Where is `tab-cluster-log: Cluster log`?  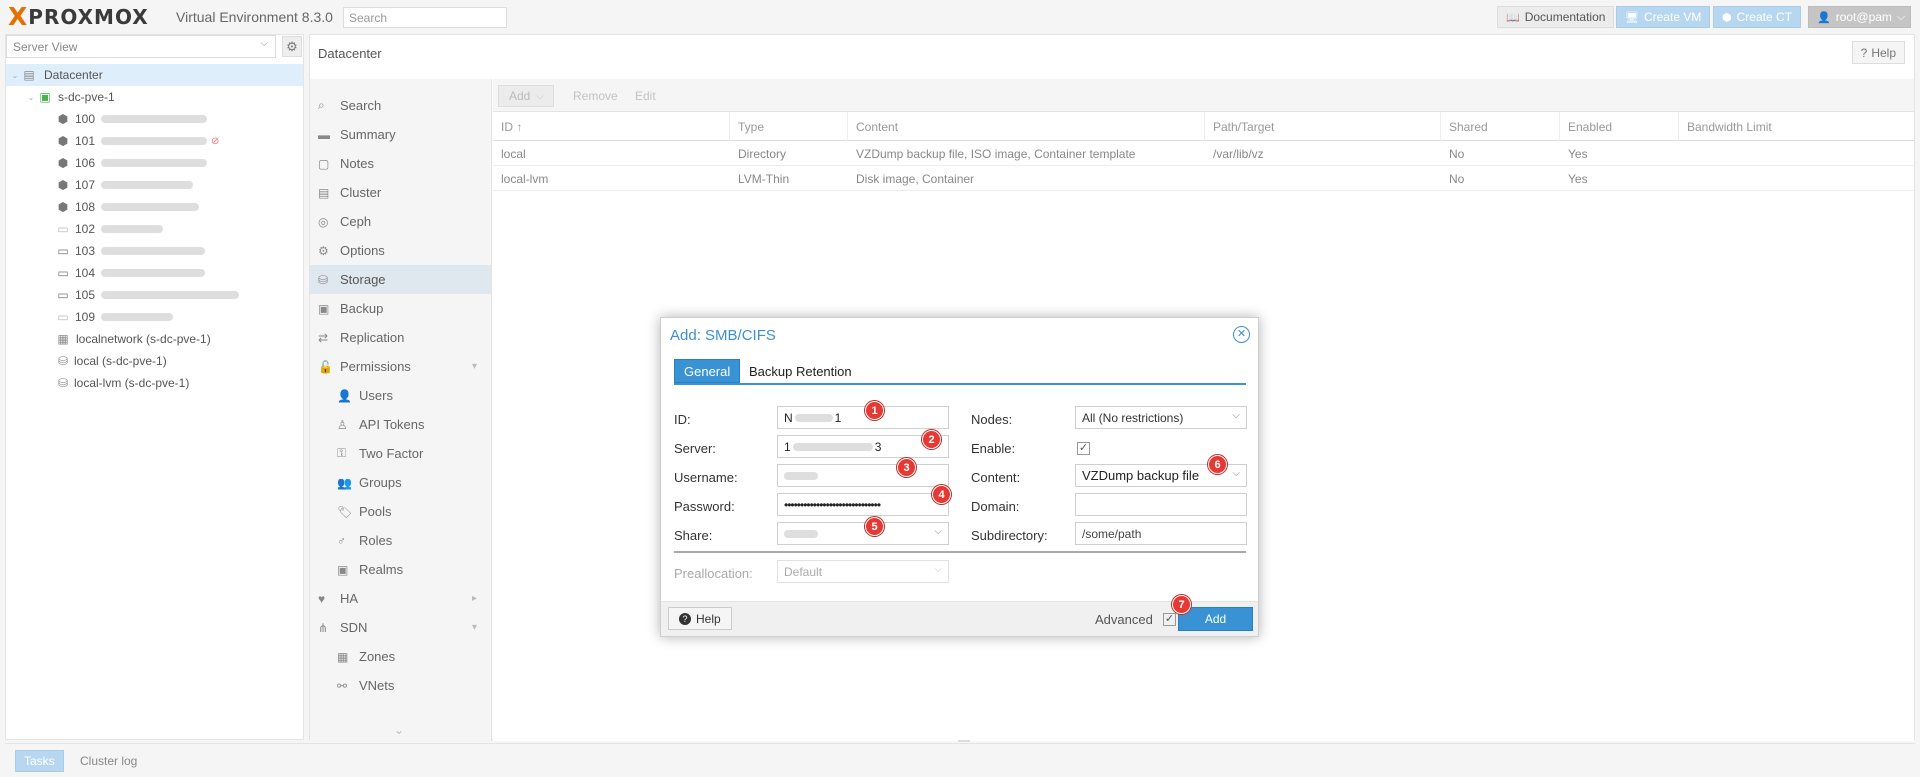 tab-cluster-log: Cluster log is located at coordinates (108, 761).